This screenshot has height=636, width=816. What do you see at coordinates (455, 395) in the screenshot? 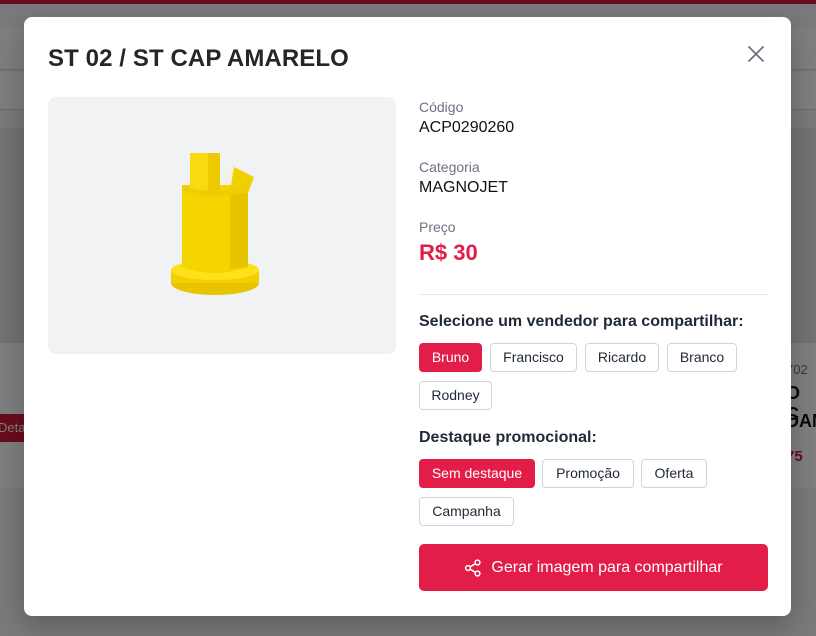
I see `vendor-option-rodney: Rodney` at bounding box center [455, 395].